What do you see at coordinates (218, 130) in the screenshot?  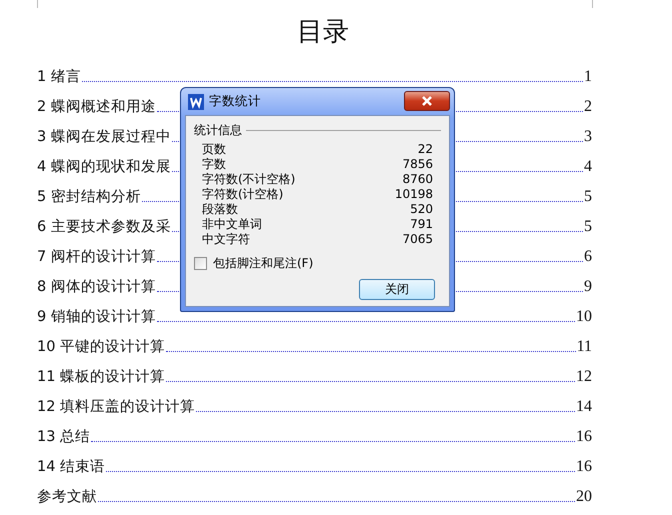 I see `section-heading: 统计信息` at bounding box center [218, 130].